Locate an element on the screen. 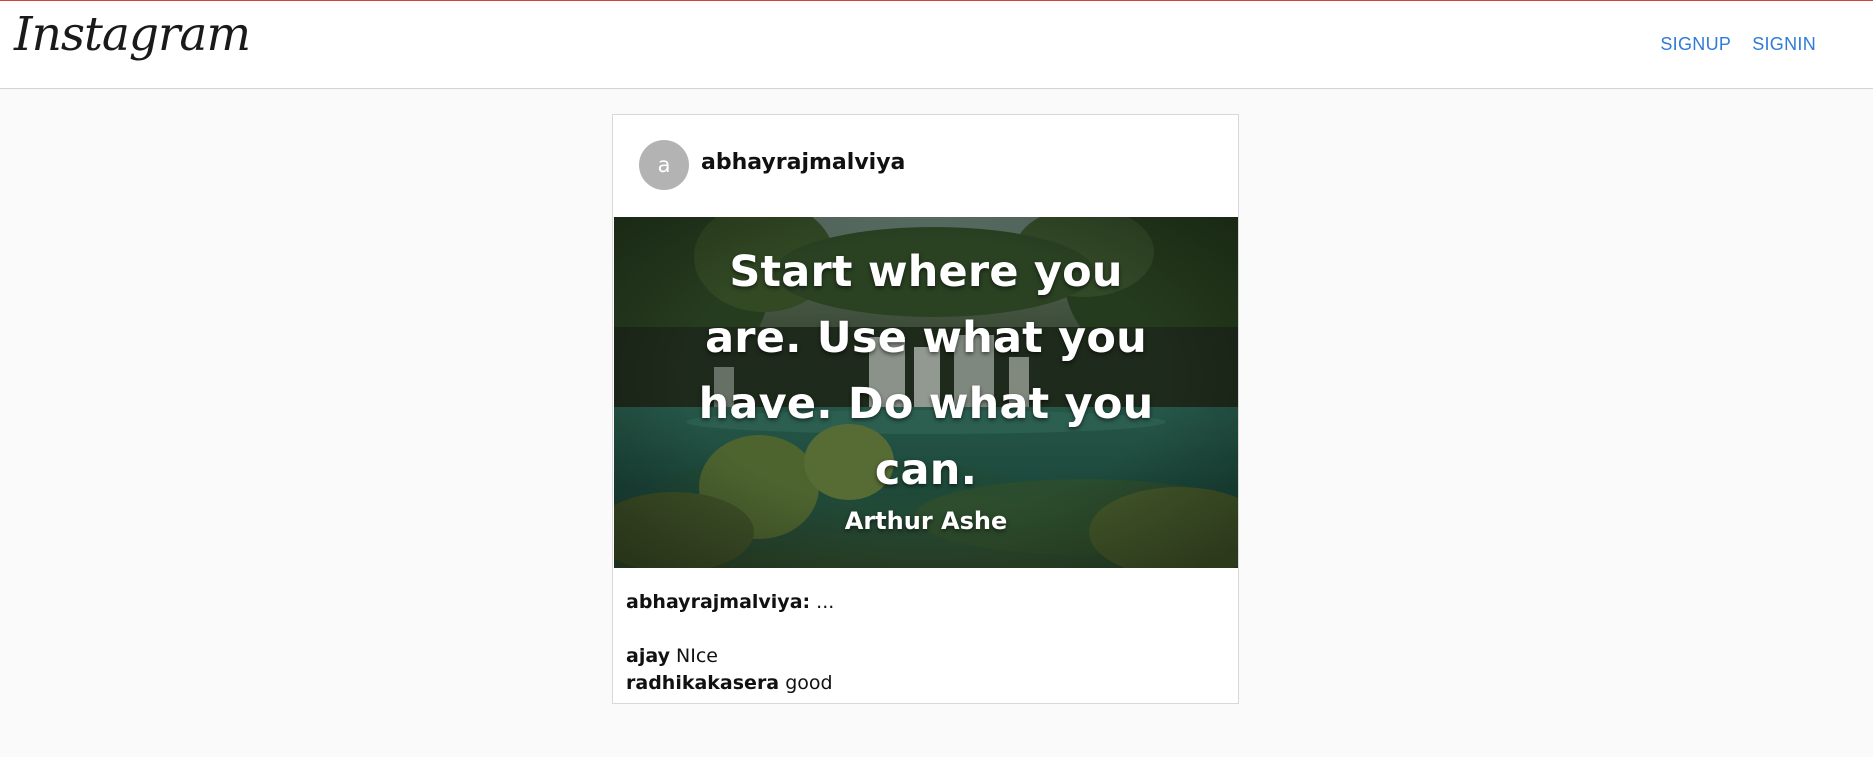 Image resolution: width=1873 pixels, height=757 pixels. comments-list: ajay NIce radhikakasera good is located at coordinates (729, 670).